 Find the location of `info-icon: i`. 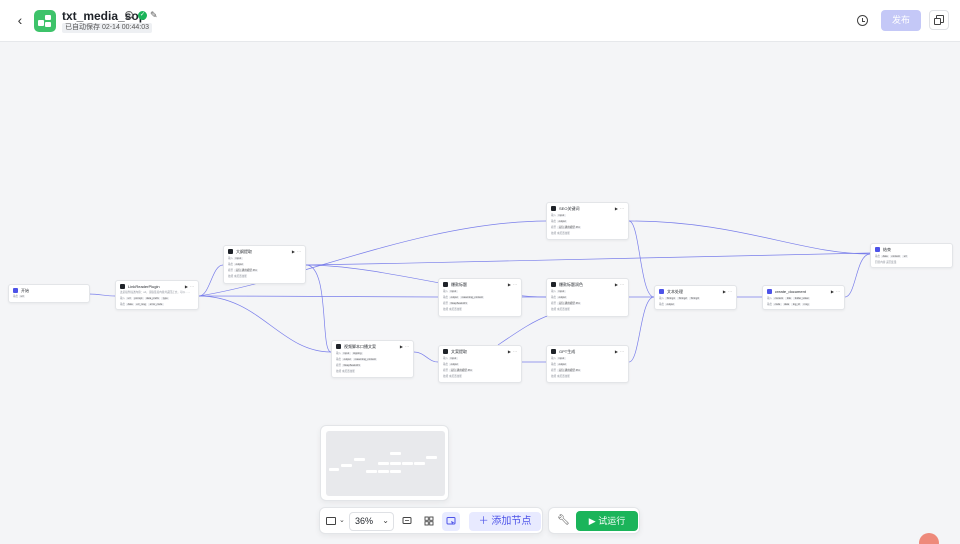

info-icon: i is located at coordinates (129, 15).